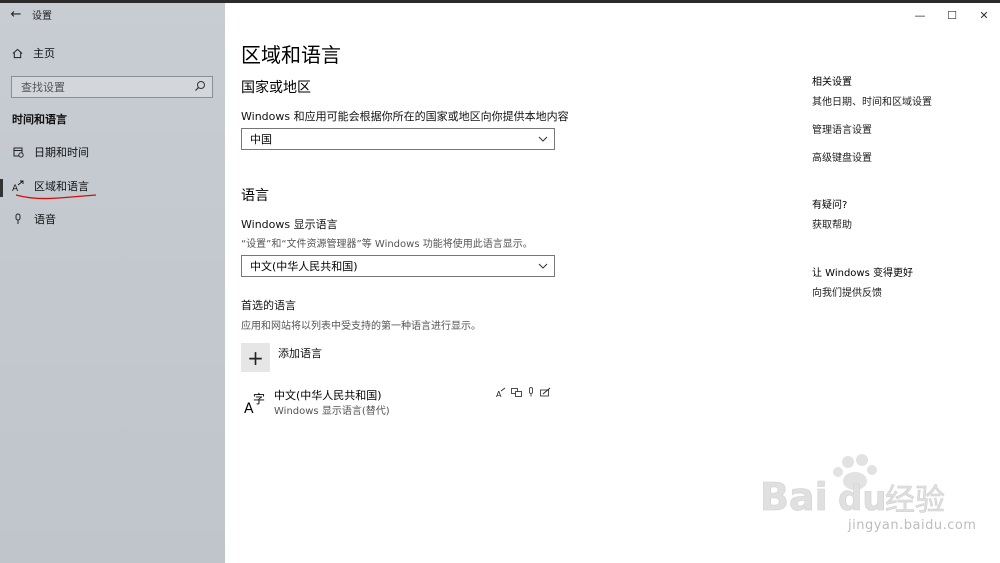  I want to click on sidebar-item-date-time: 日期和时间, so click(50, 152).